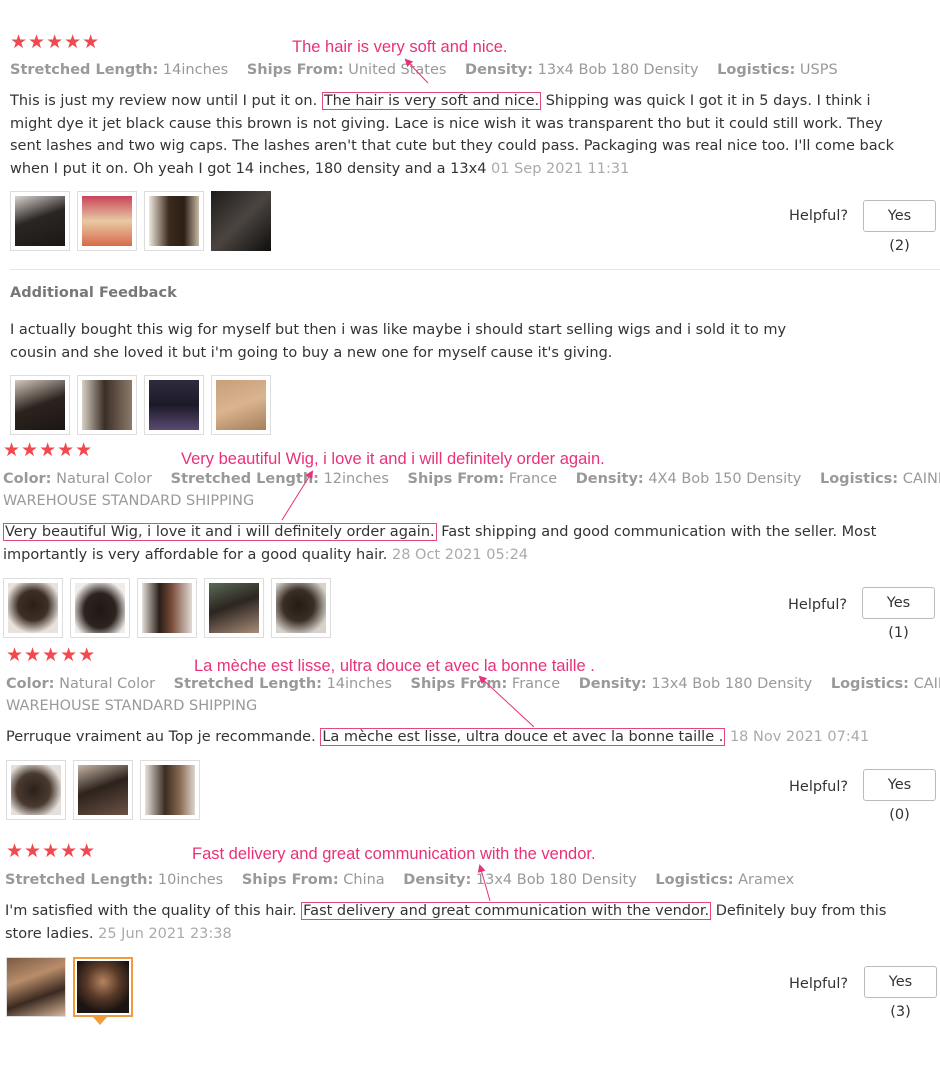 The height and width of the screenshot is (1071, 940). Describe the element at coordinates (460, 554) in the screenshot. I see `review-date: 28 Oct 2021 05:24` at that location.